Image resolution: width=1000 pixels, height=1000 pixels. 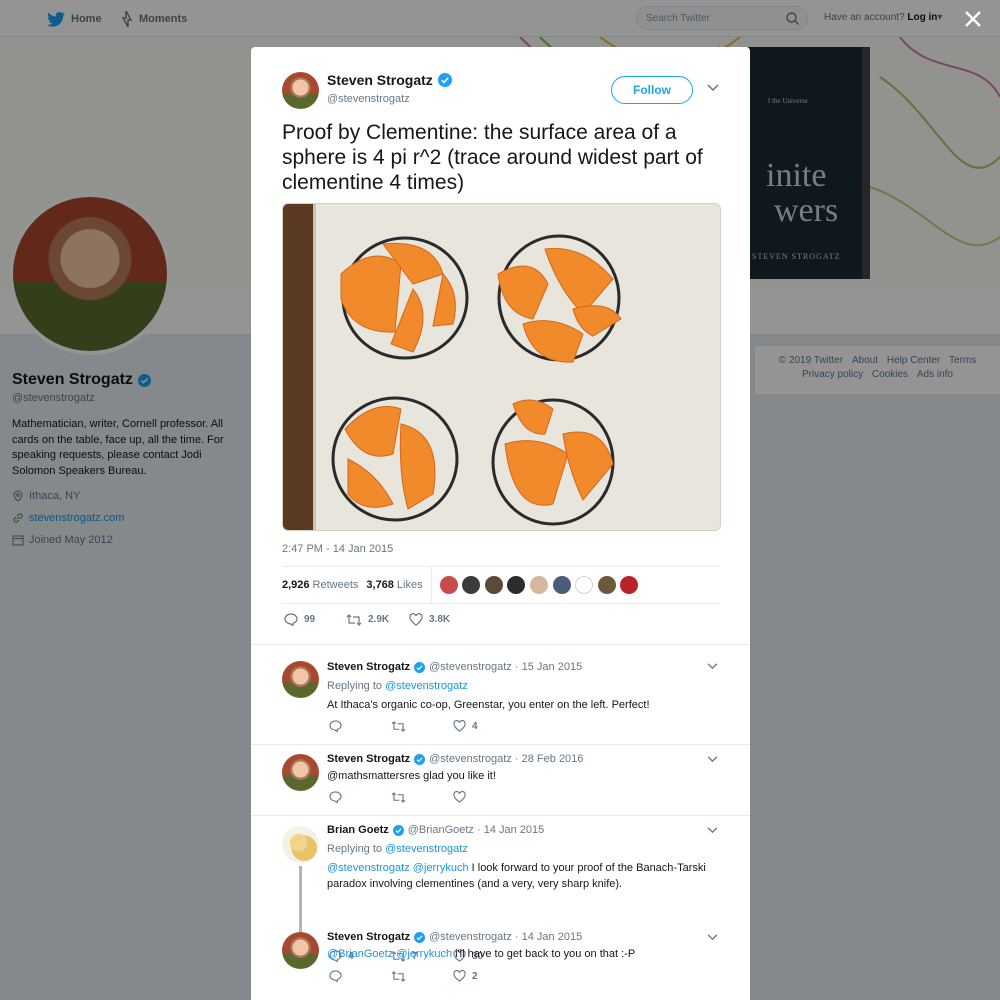 What do you see at coordinates (411, 776) in the screenshot?
I see `reply-text: @mathsmattersres glad you like it!` at bounding box center [411, 776].